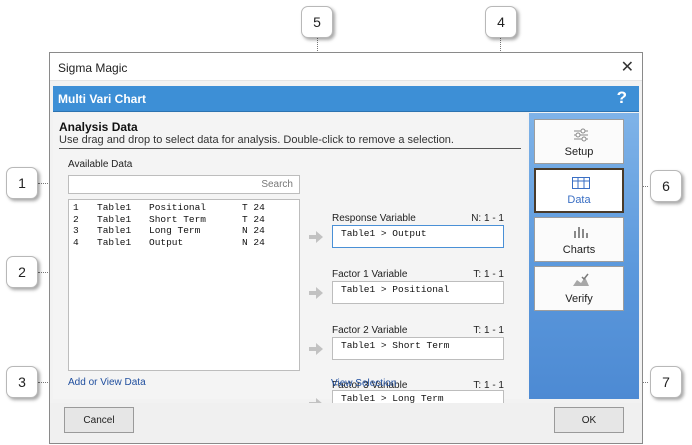  Describe the element at coordinates (370, 274) in the screenshot. I see `factor-1-label: Factor 1 Variable` at that location.